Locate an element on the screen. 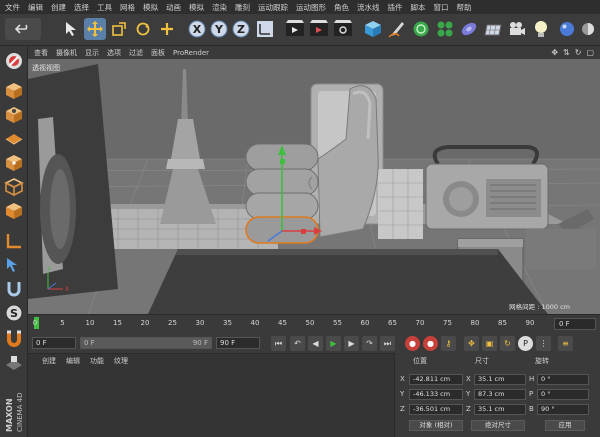 The image size is (600, 437). undo-icon is located at coordinates (23, 29).